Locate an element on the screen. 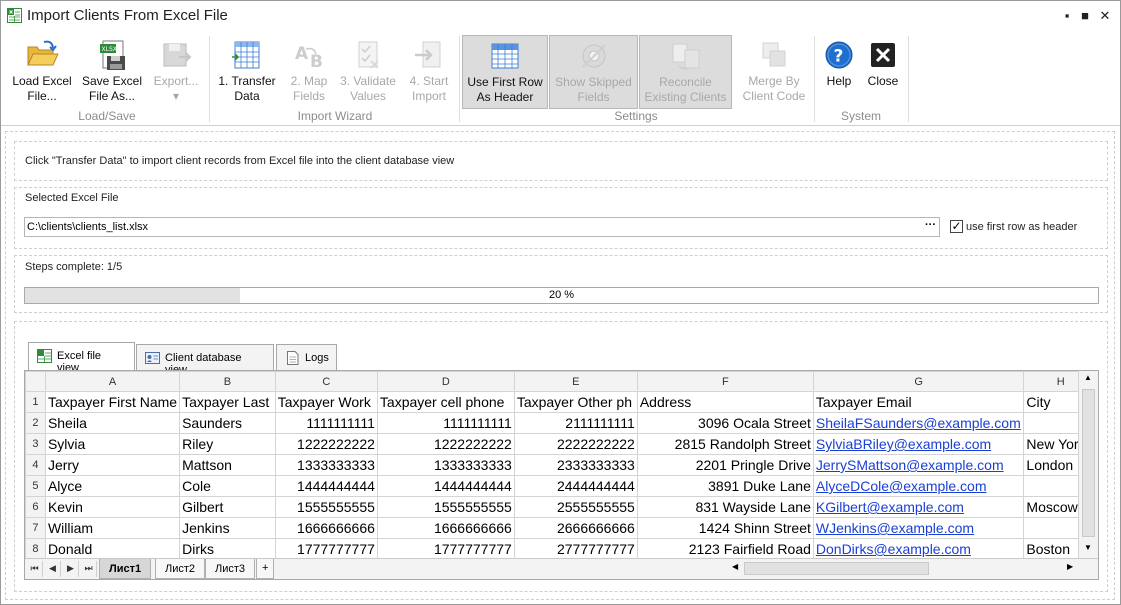 This screenshot has height=605, width=1121. grid-cell: Taxpayer Other ph is located at coordinates (575, 402).